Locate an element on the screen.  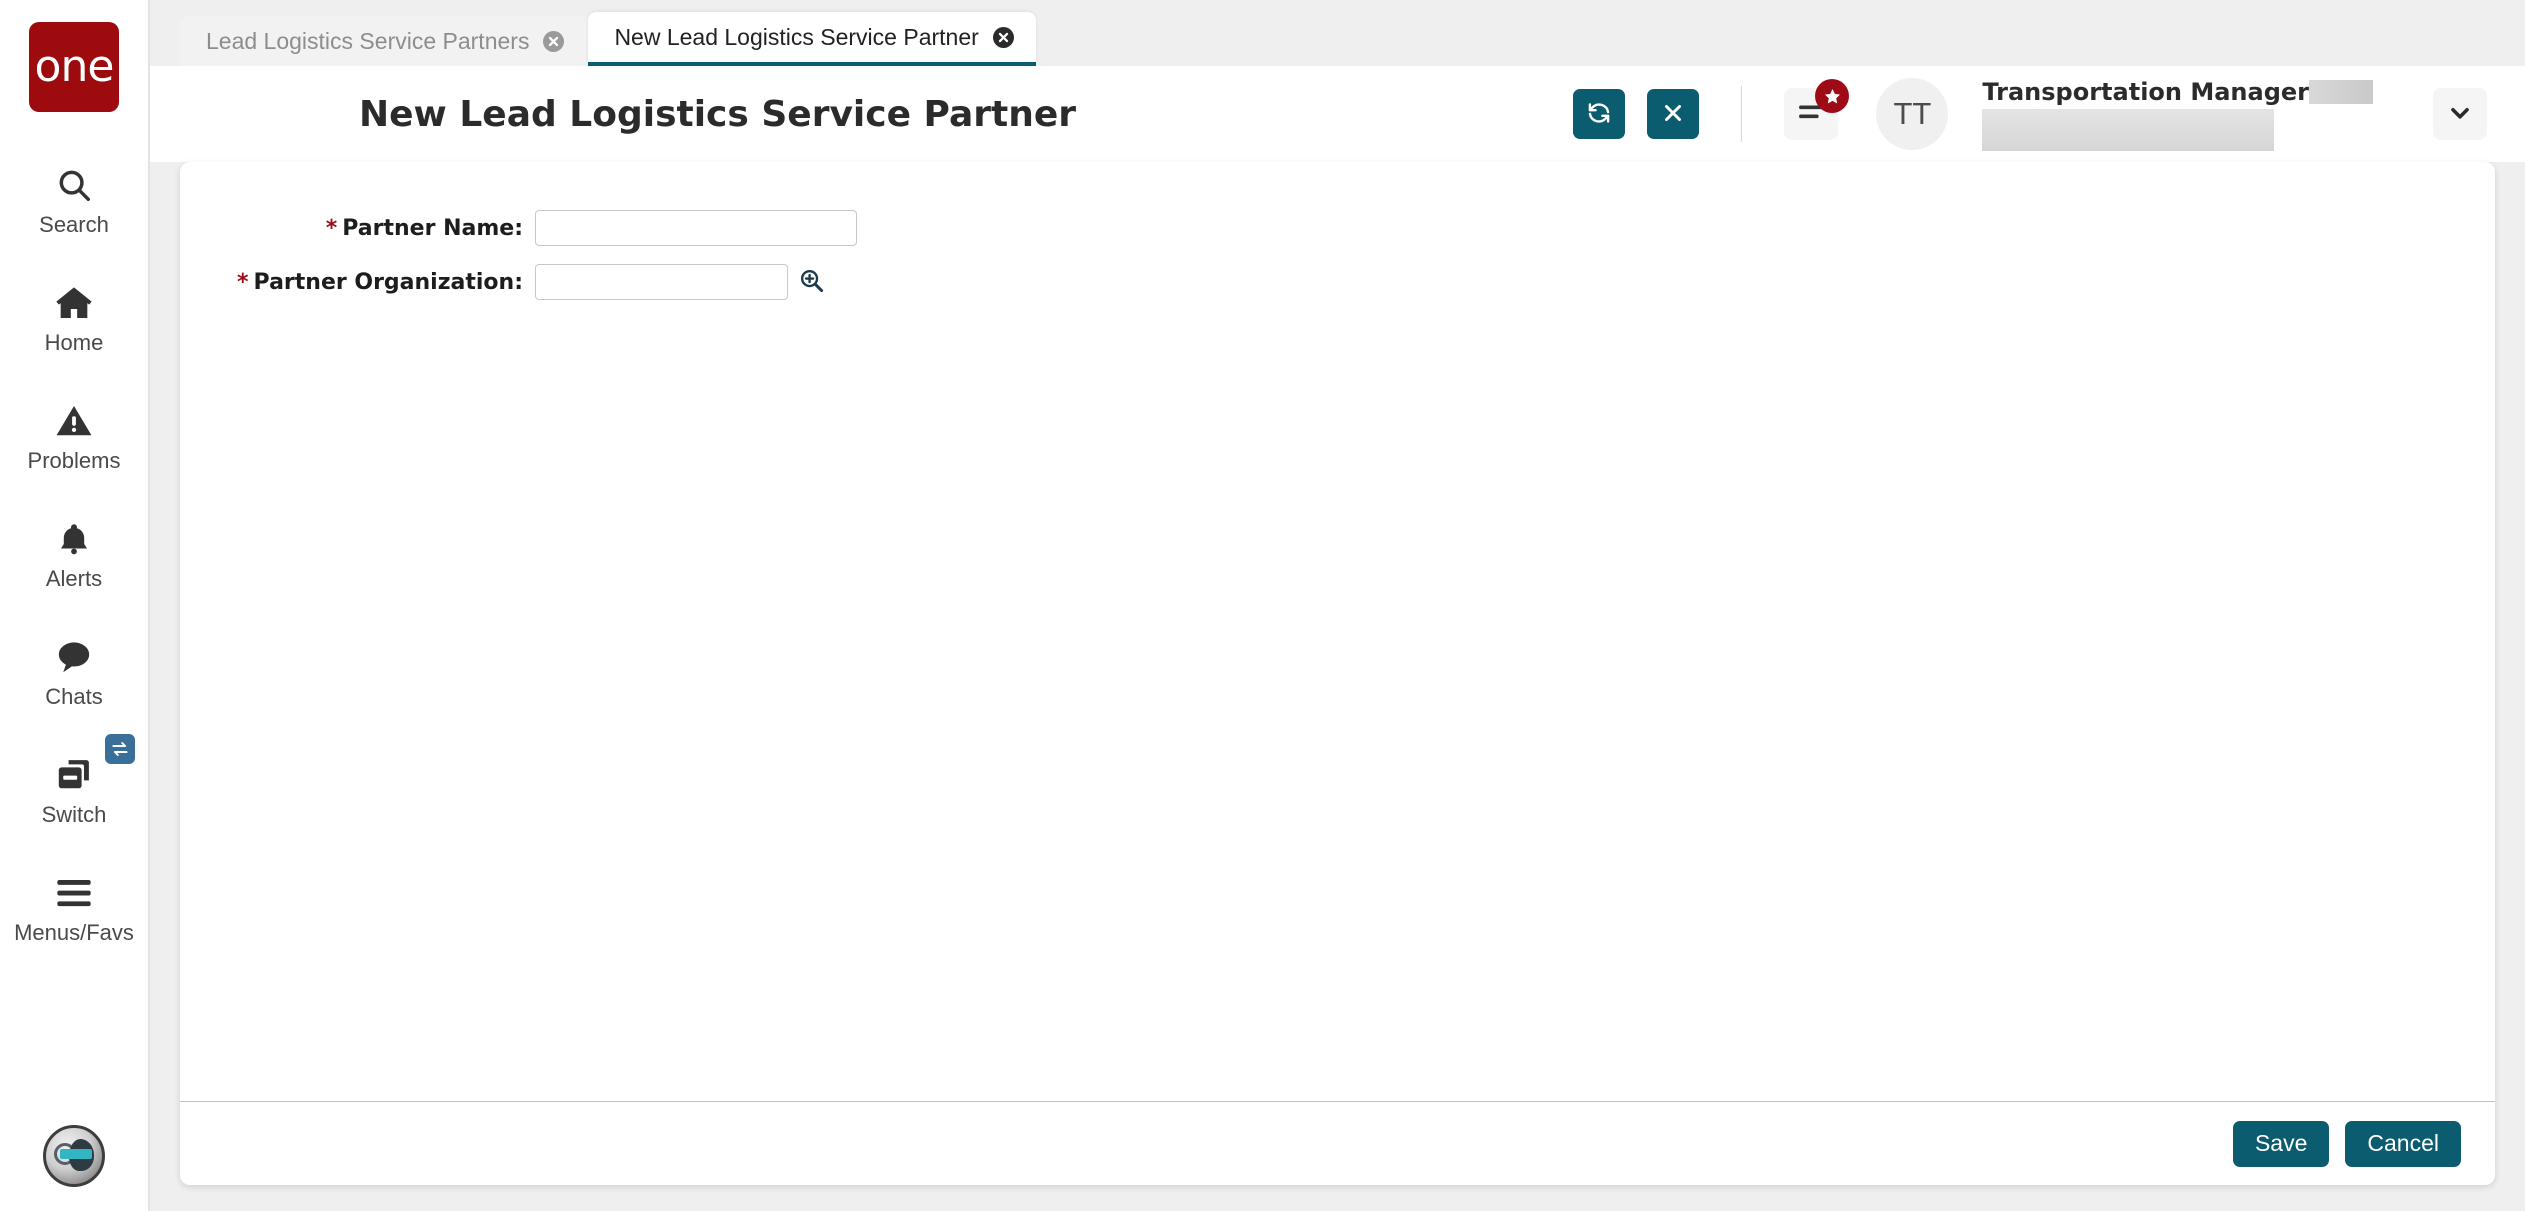
sidebar-item-label: Alerts is located at coordinates (74, 578).